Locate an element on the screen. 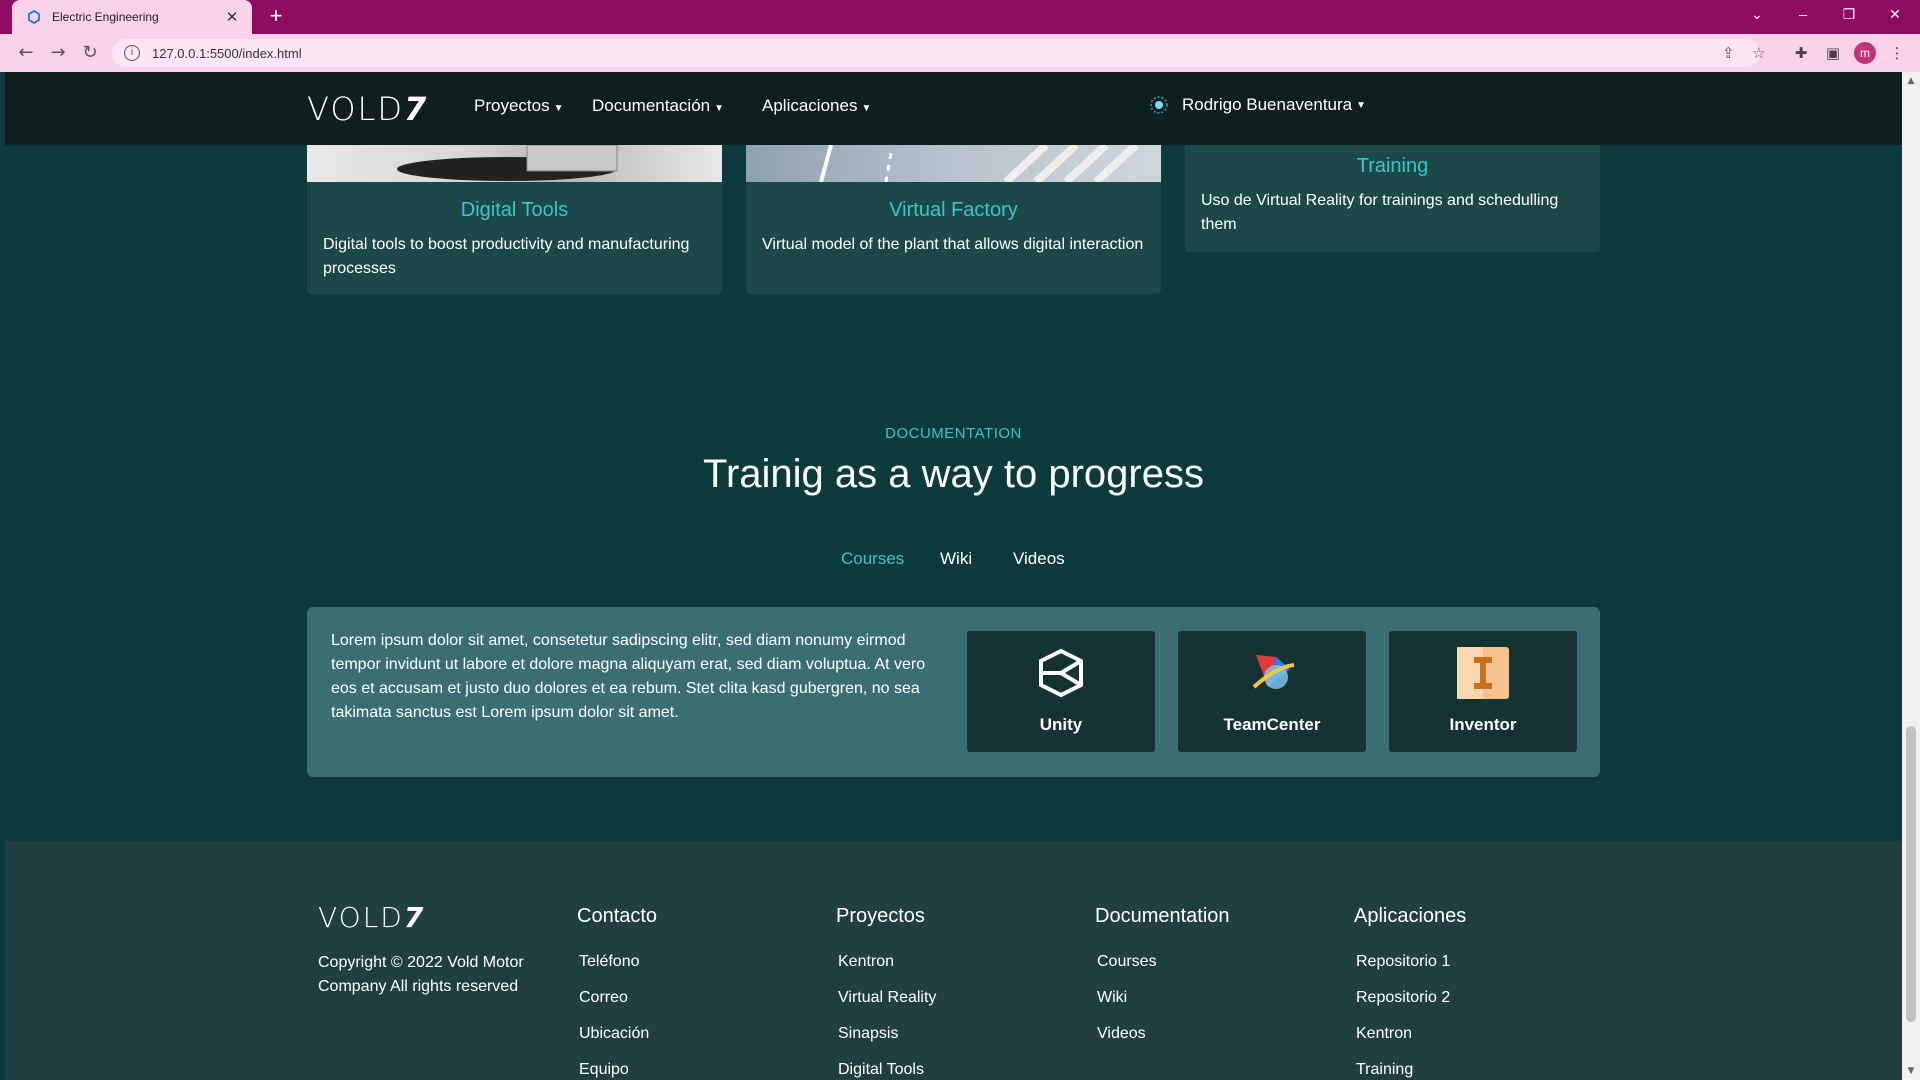  minimize-button: – is located at coordinates (1803, 15).